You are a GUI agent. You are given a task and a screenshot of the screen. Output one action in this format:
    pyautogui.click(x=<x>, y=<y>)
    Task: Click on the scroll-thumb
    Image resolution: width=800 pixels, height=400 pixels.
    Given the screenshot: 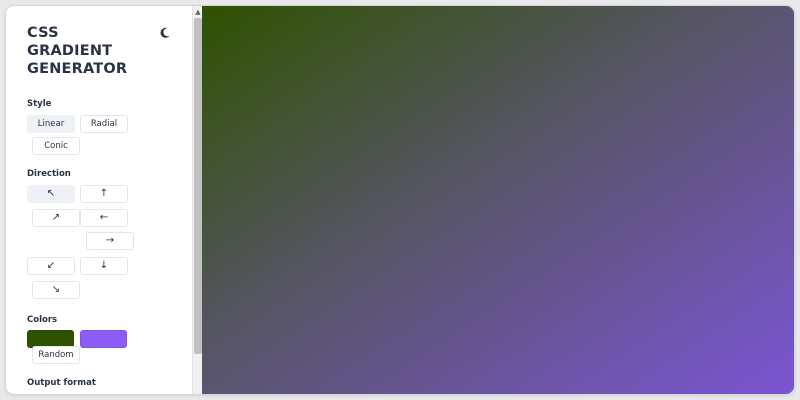 What is the action you would take?
    pyautogui.click(x=198, y=186)
    